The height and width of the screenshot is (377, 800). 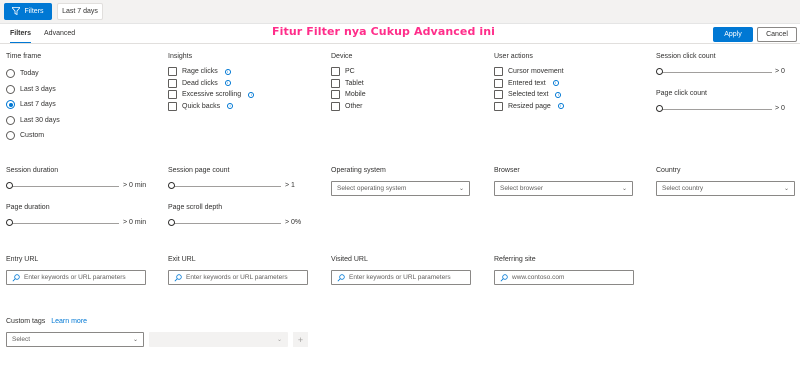 I want to click on overlay-caption: Fitur Filter nya Cukup Advanced ini, so click(x=384, y=31).